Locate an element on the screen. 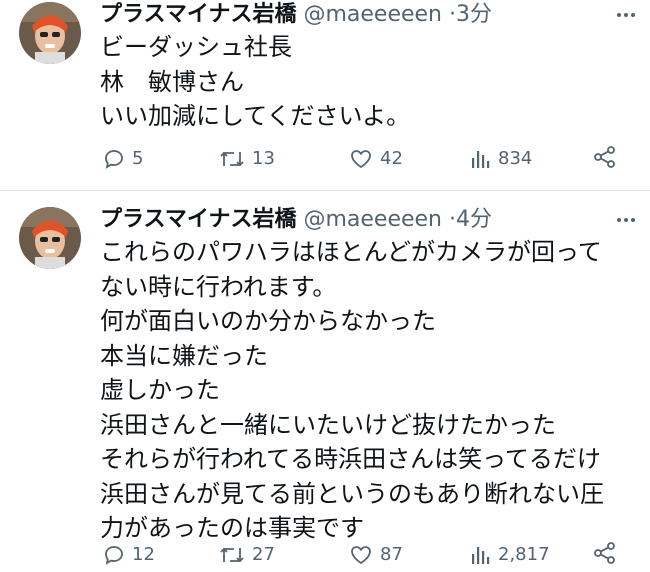 The width and height of the screenshot is (650, 572). tweet-text-line: 浜田さんと一緒にいたいけど抜けたかった is located at coordinates (328, 424).